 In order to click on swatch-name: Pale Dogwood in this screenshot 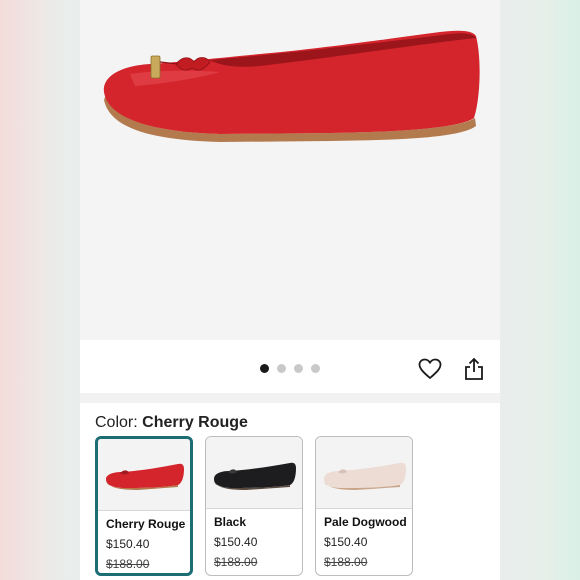, I will do `click(365, 522)`.